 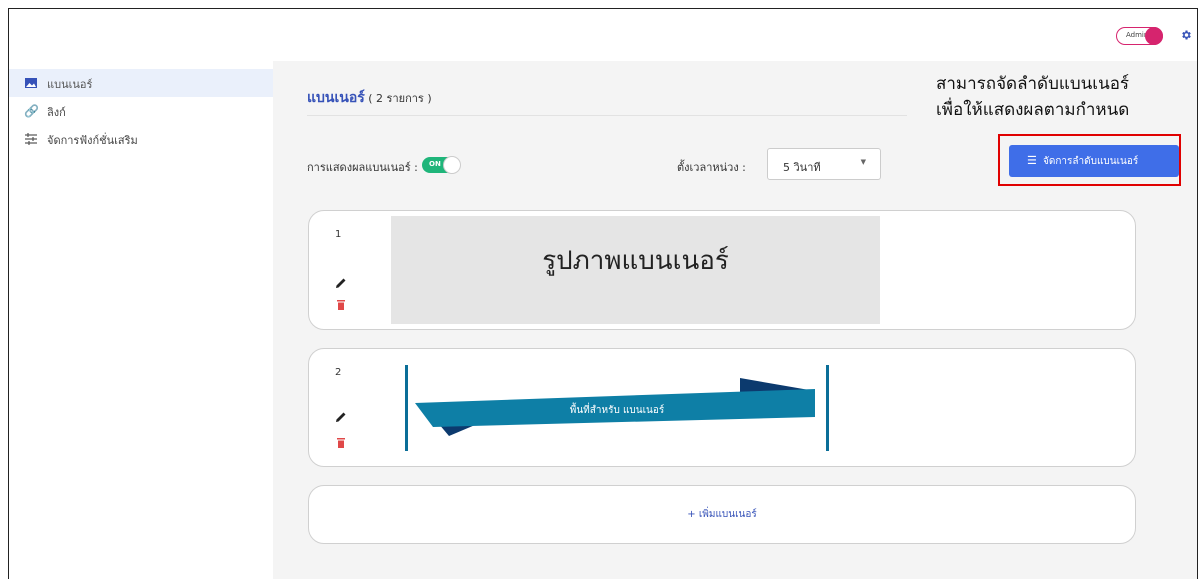 What do you see at coordinates (31, 111) in the screenshot?
I see `link-icon: 🔗` at bounding box center [31, 111].